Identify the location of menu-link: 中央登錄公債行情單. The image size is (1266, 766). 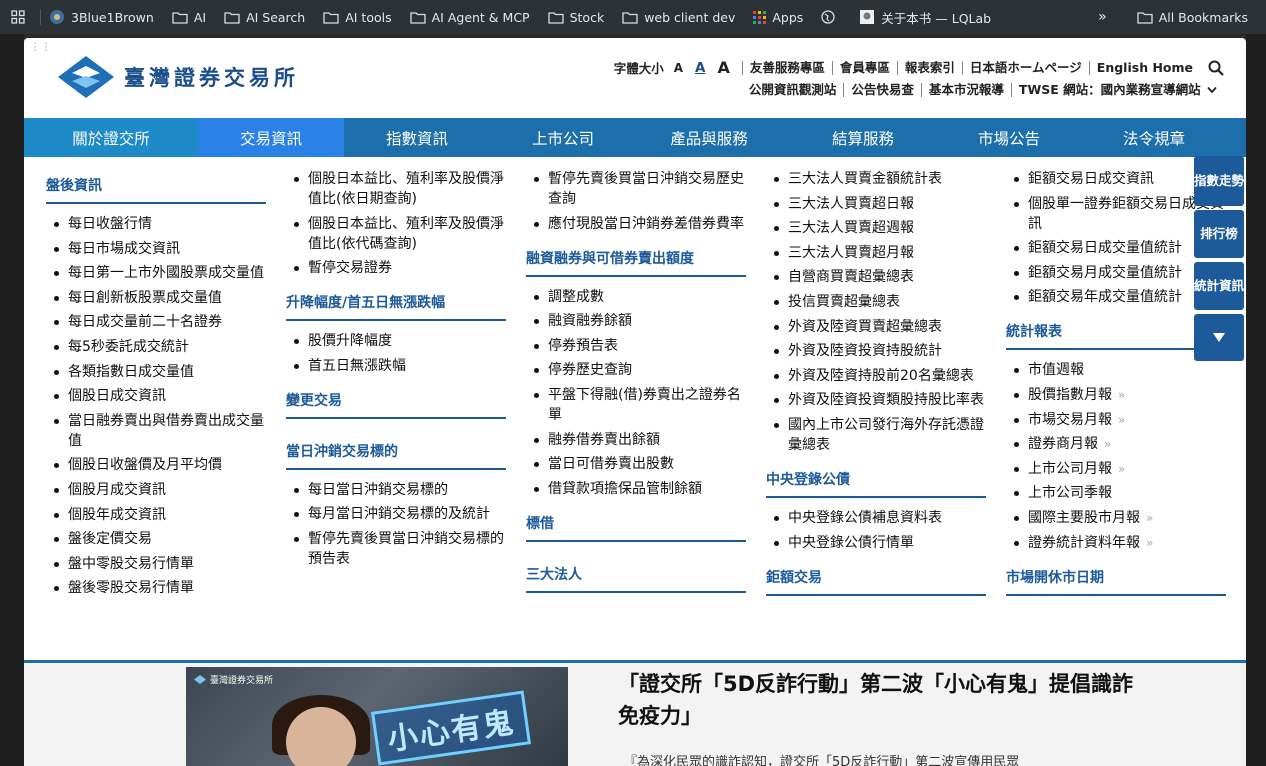
(876, 543).